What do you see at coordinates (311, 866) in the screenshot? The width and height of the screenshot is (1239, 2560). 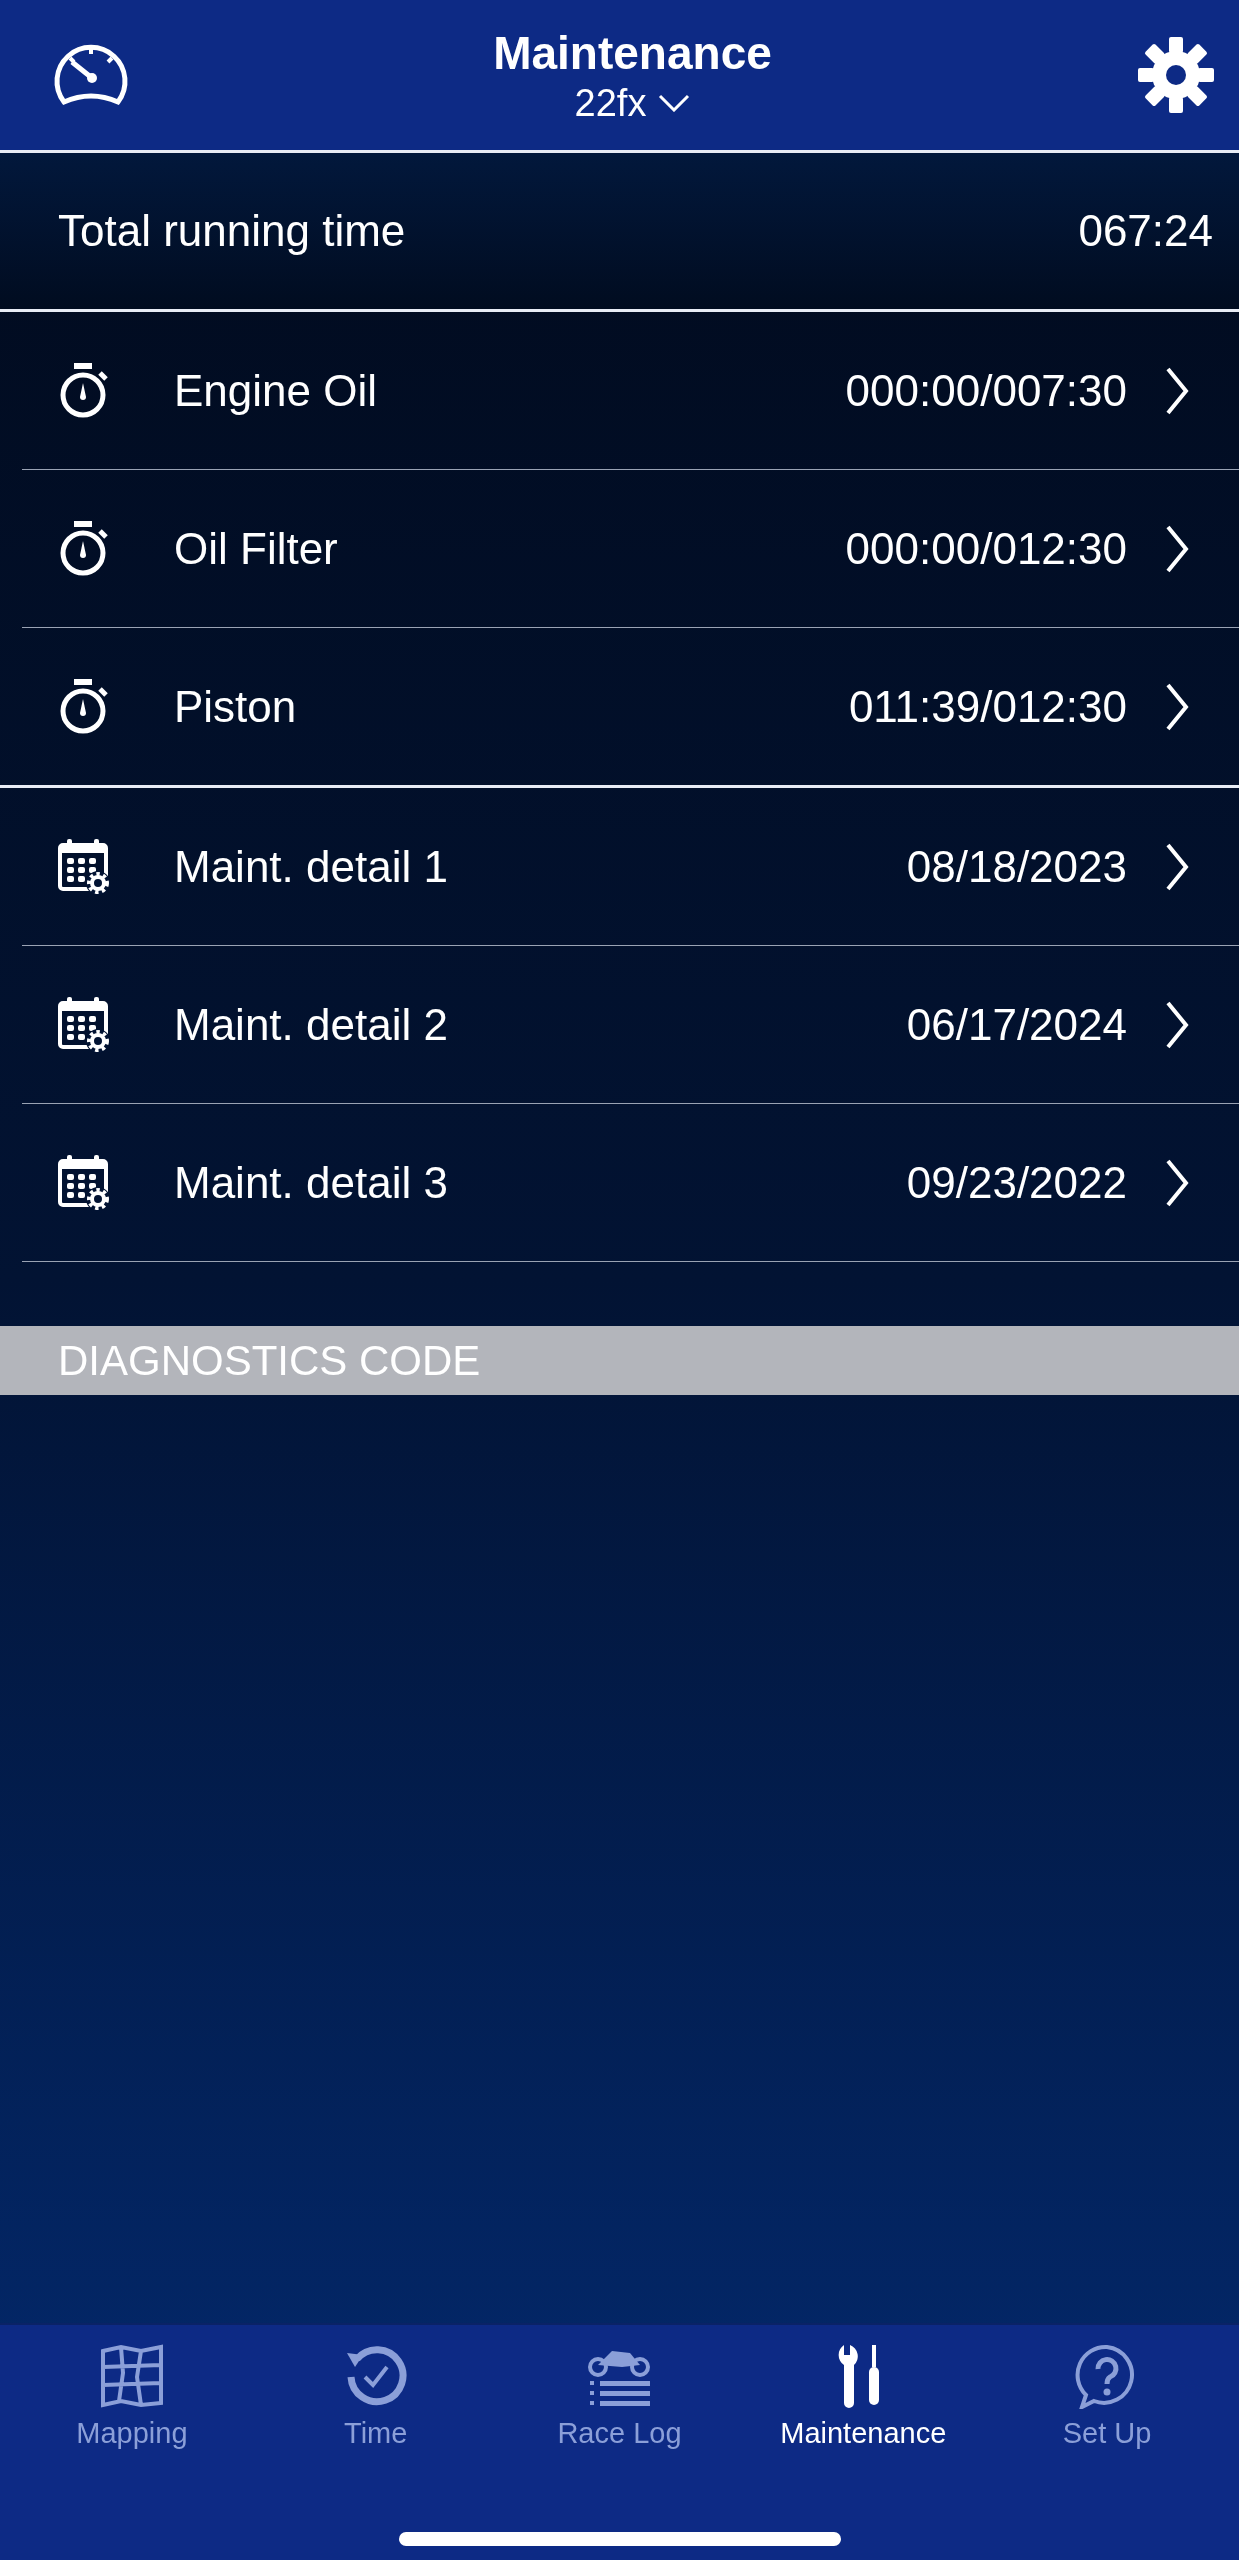 I see `item-label: Maint. detail 1` at bounding box center [311, 866].